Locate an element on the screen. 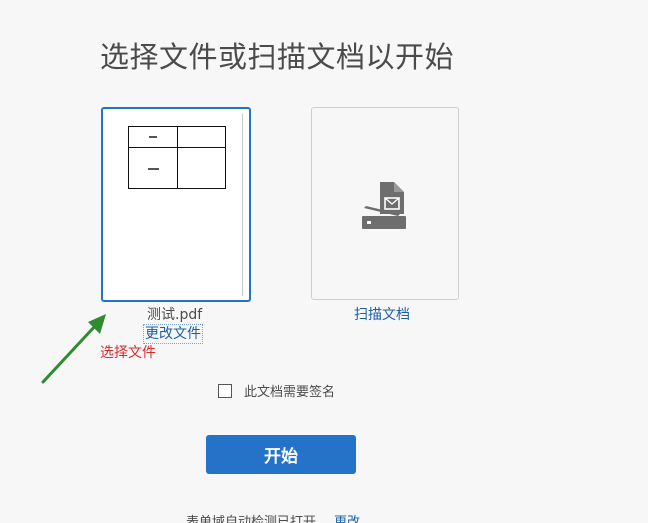  scan-document-tile is located at coordinates (385, 203).